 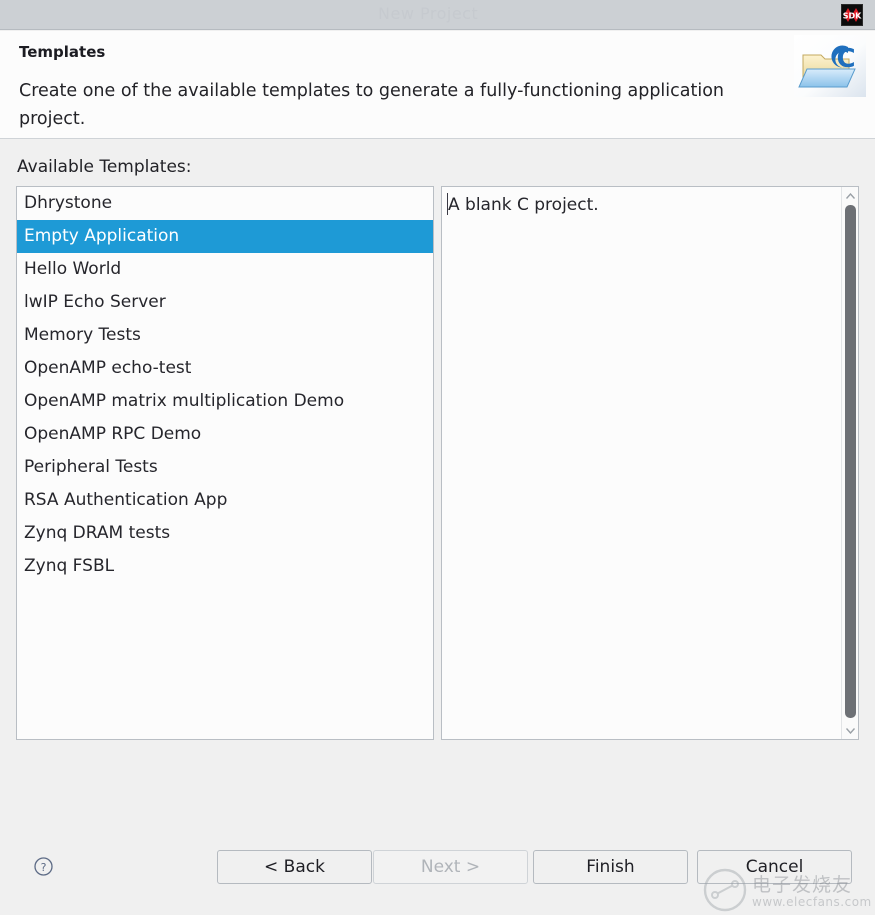 What do you see at coordinates (225, 434) in the screenshot?
I see `list-item: OpenAMP RPC Demo` at bounding box center [225, 434].